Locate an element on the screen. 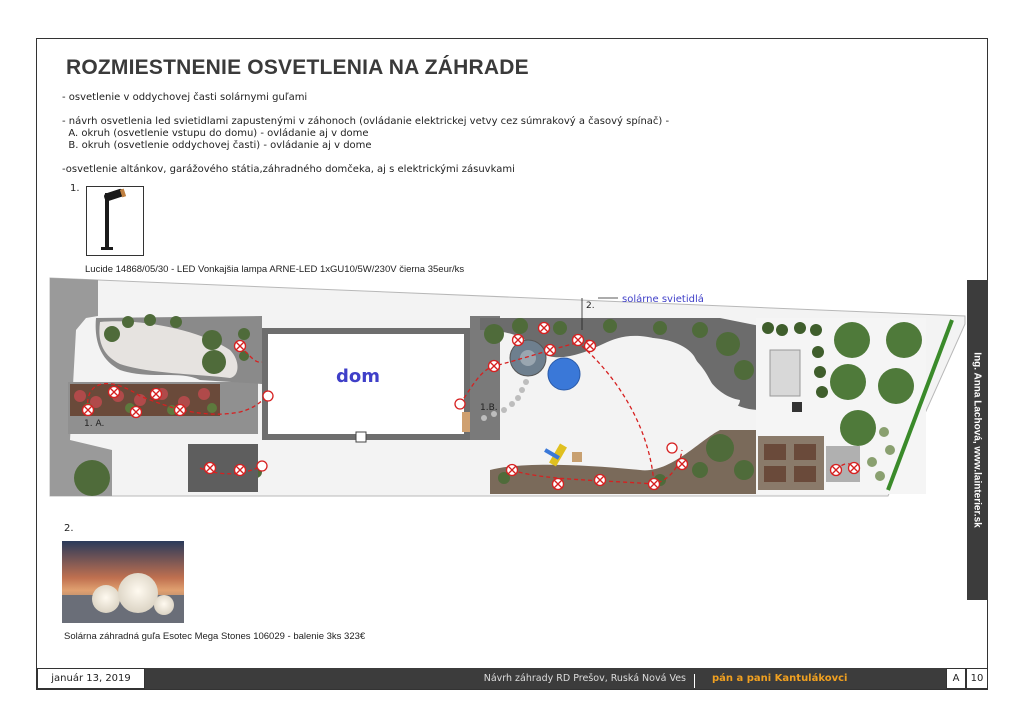  footer-separator is located at coordinates (694, 681).